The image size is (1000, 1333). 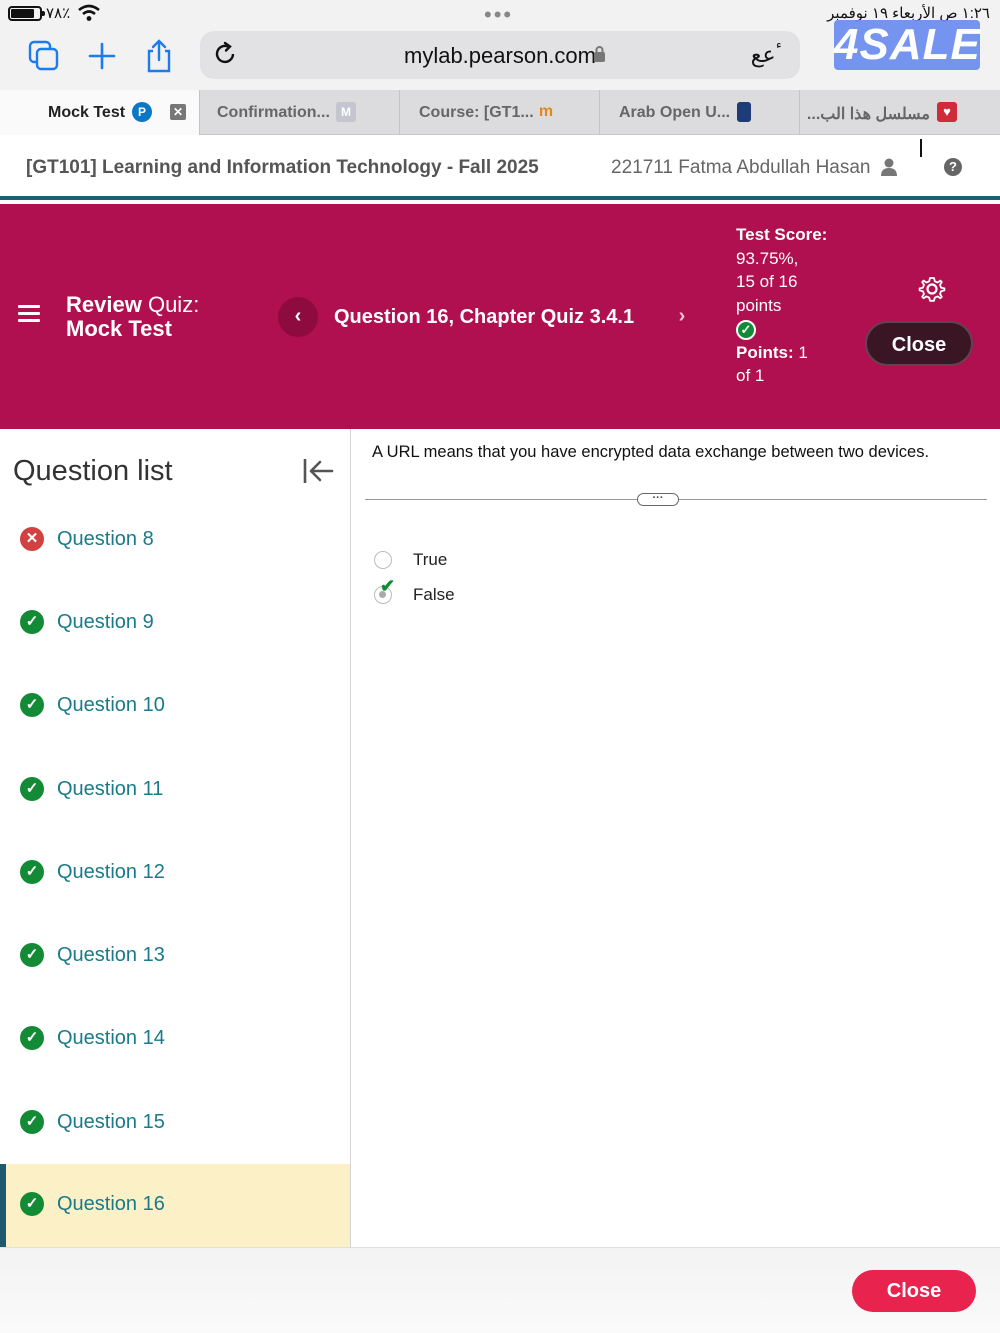 What do you see at coordinates (919, 343) in the screenshot?
I see `close-button: Close` at bounding box center [919, 343].